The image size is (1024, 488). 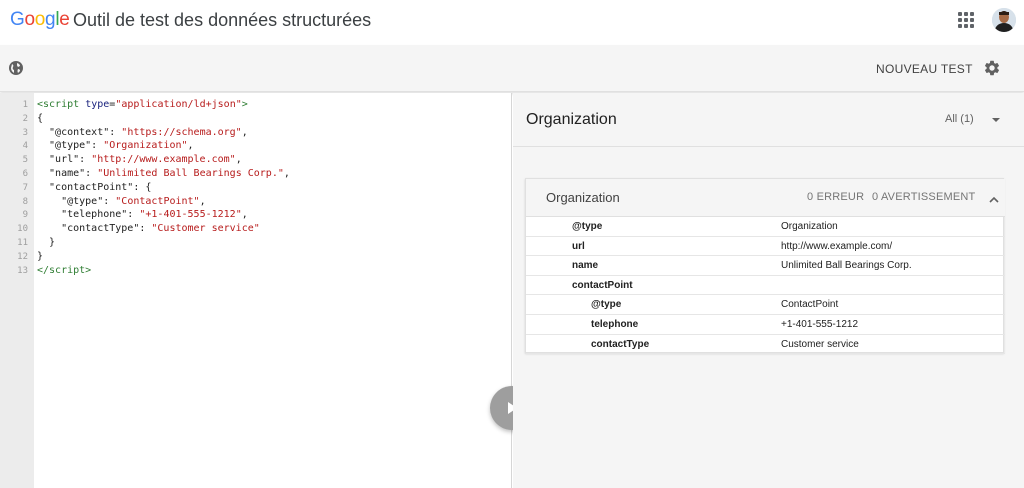 What do you see at coordinates (583, 197) in the screenshot?
I see `card-title: Organization` at bounding box center [583, 197].